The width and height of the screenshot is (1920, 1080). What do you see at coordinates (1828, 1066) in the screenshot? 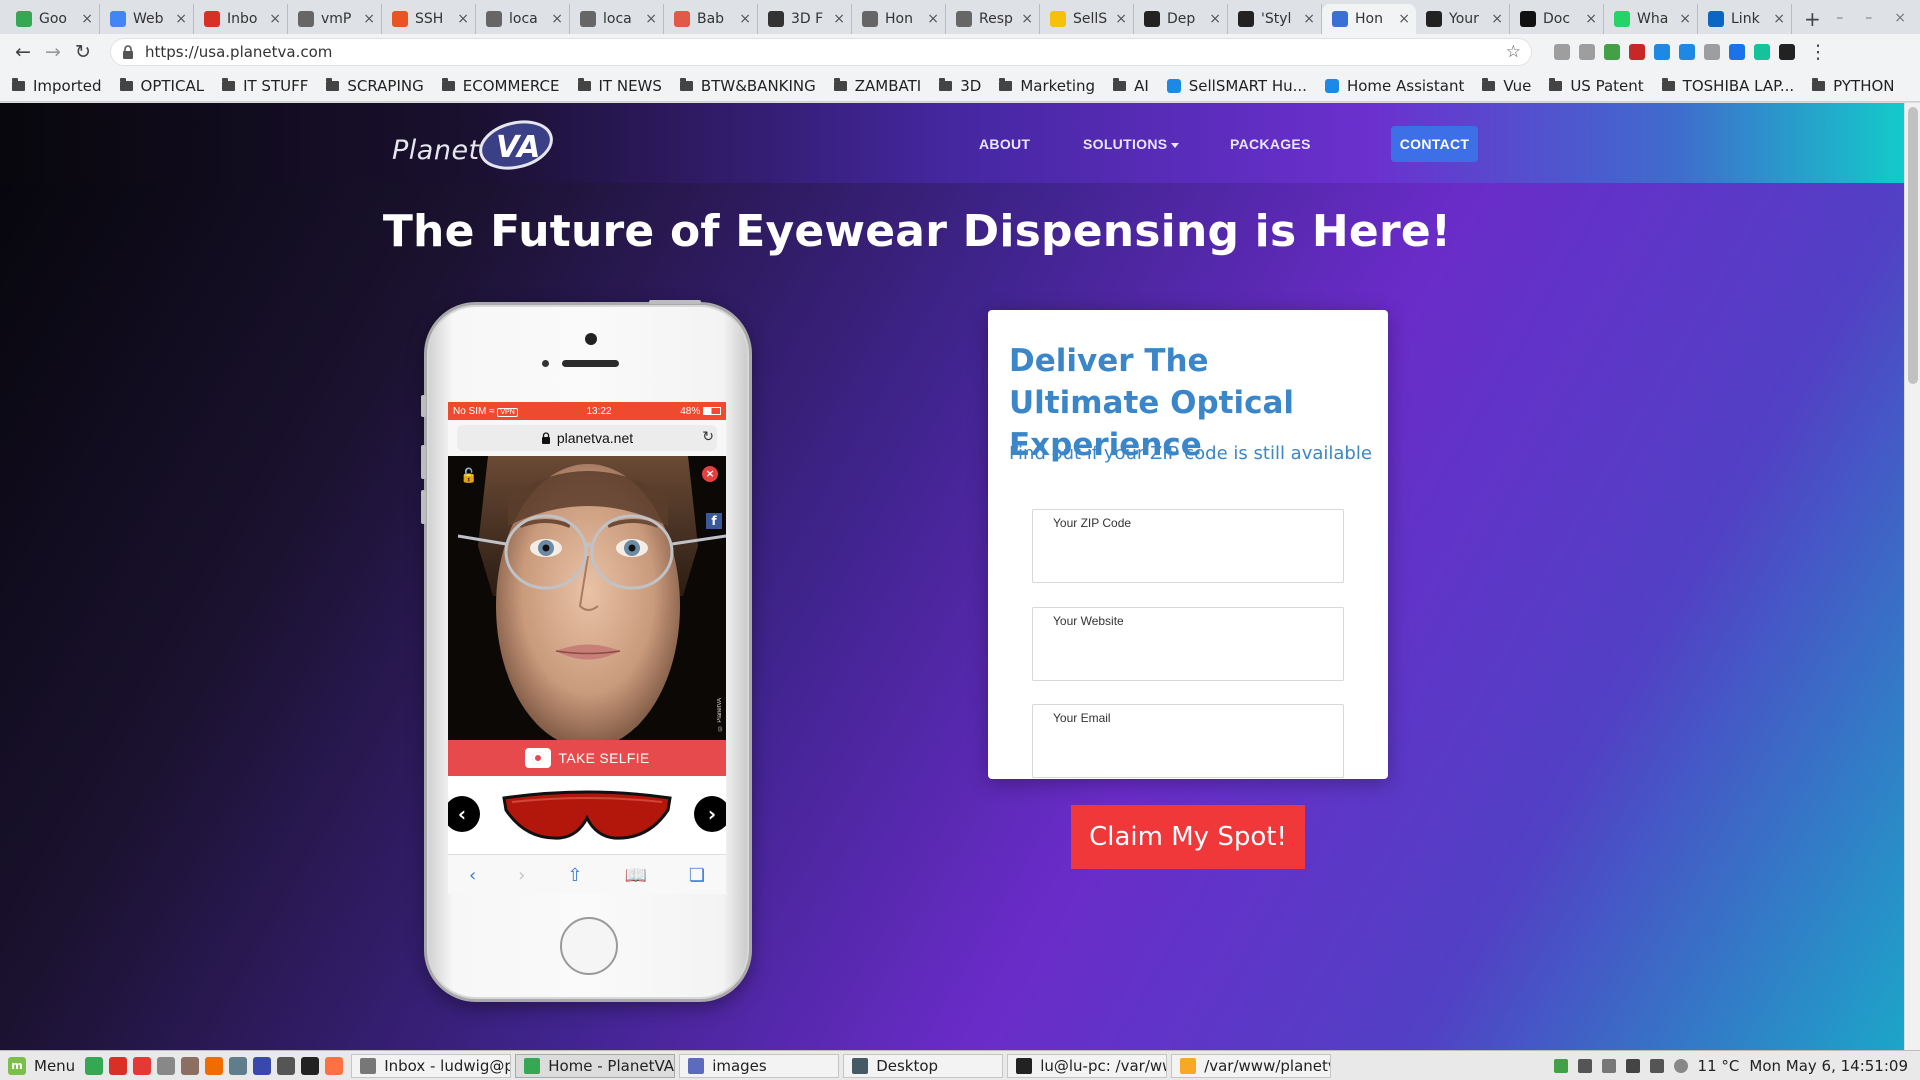
I see `clock-text: Mon May 6, 14:51:09` at bounding box center [1828, 1066].